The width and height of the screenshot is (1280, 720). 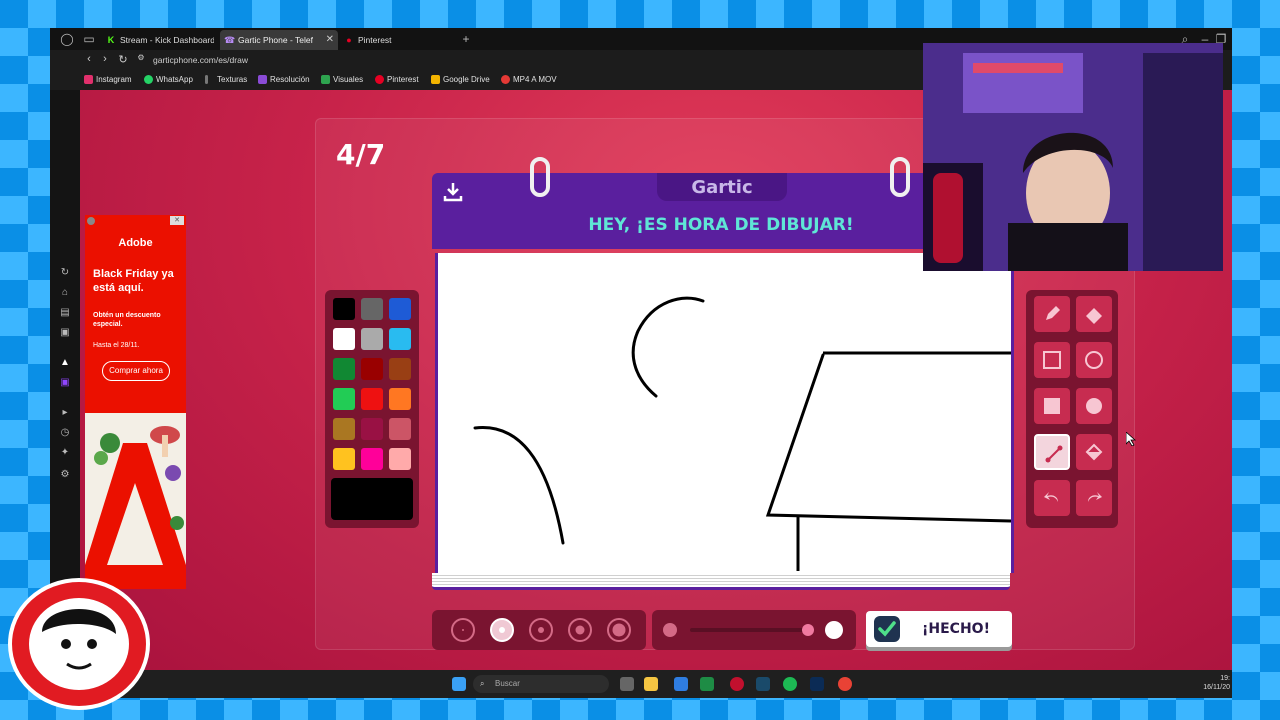 I want to click on opacity-slider, so click(x=754, y=630).